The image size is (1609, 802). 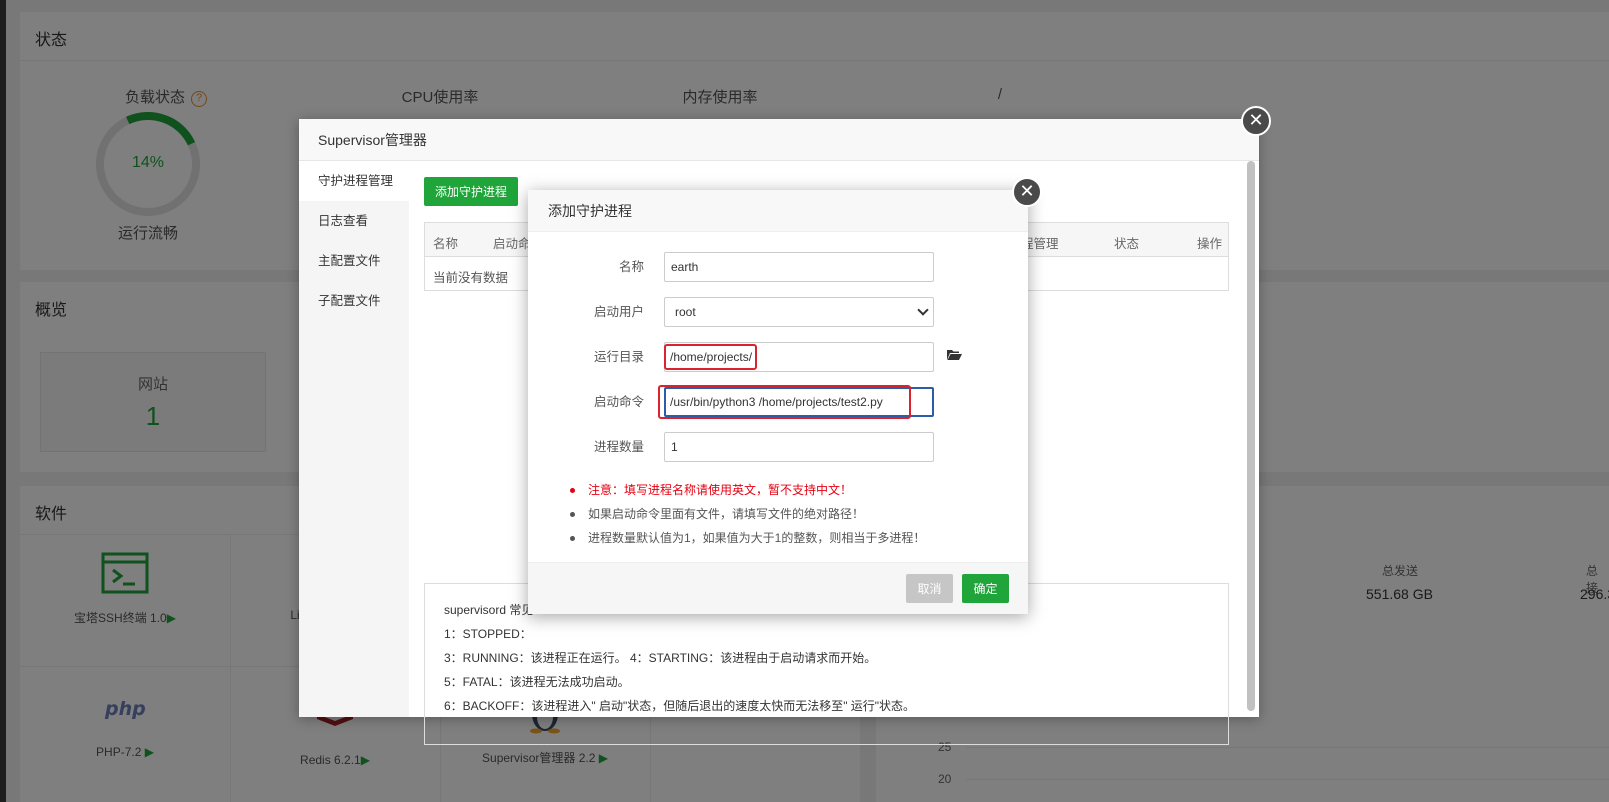 I want to click on menu-main-config: 主配置文件, so click(x=354, y=261).